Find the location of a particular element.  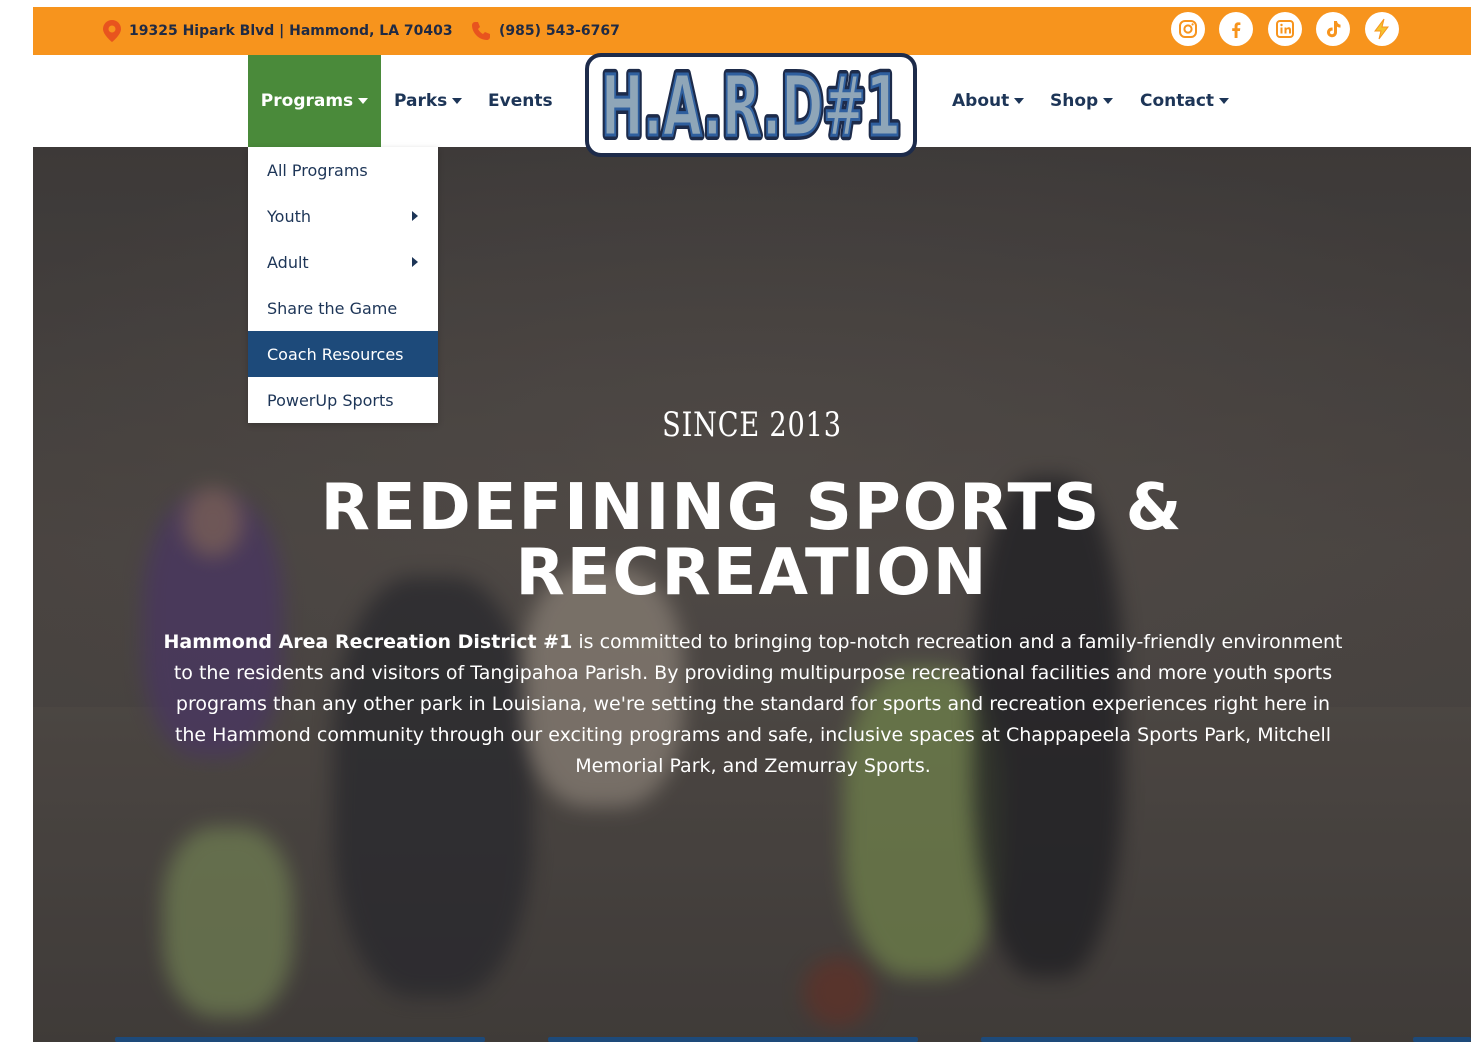

dropdown-item-all-programs: All Programs is located at coordinates (343, 170).